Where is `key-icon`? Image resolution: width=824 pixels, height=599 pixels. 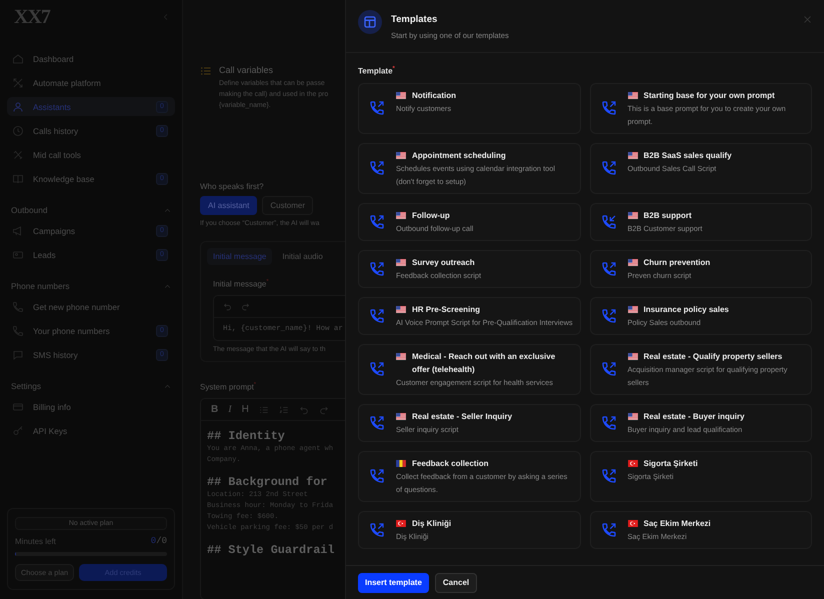
key-icon is located at coordinates (18, 430).